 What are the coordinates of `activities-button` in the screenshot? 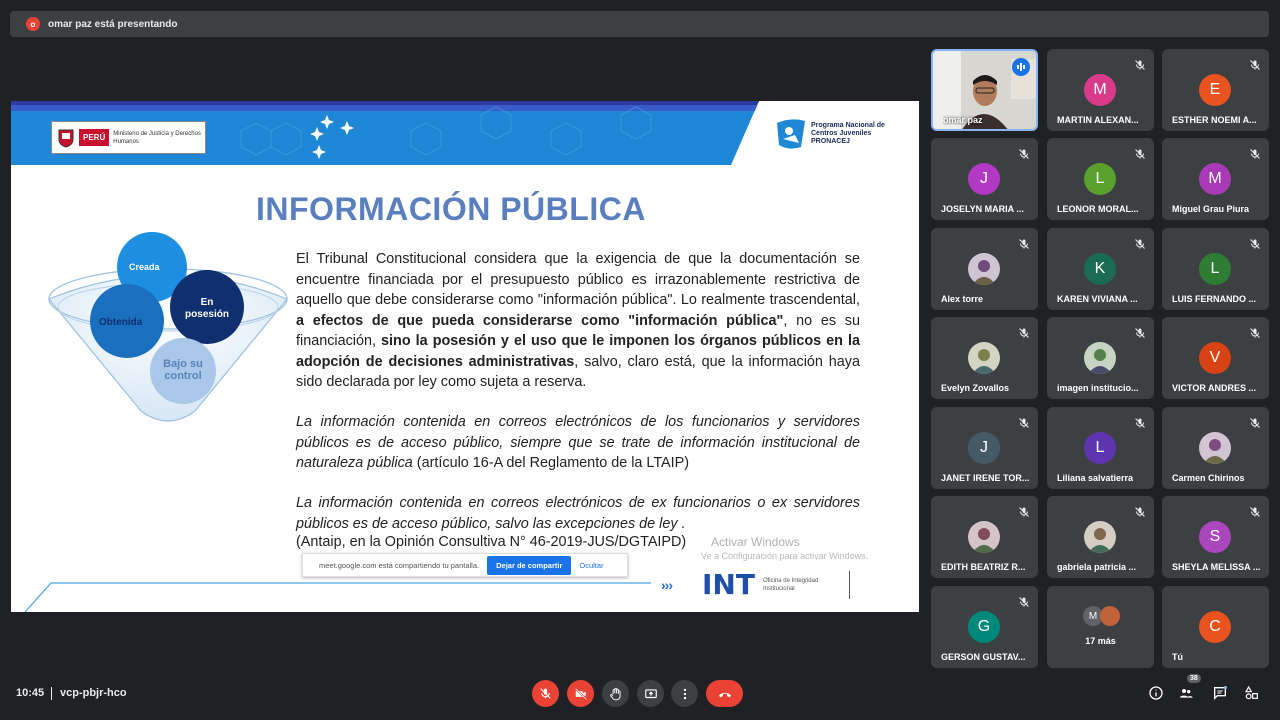 It's located at (1252, 693).